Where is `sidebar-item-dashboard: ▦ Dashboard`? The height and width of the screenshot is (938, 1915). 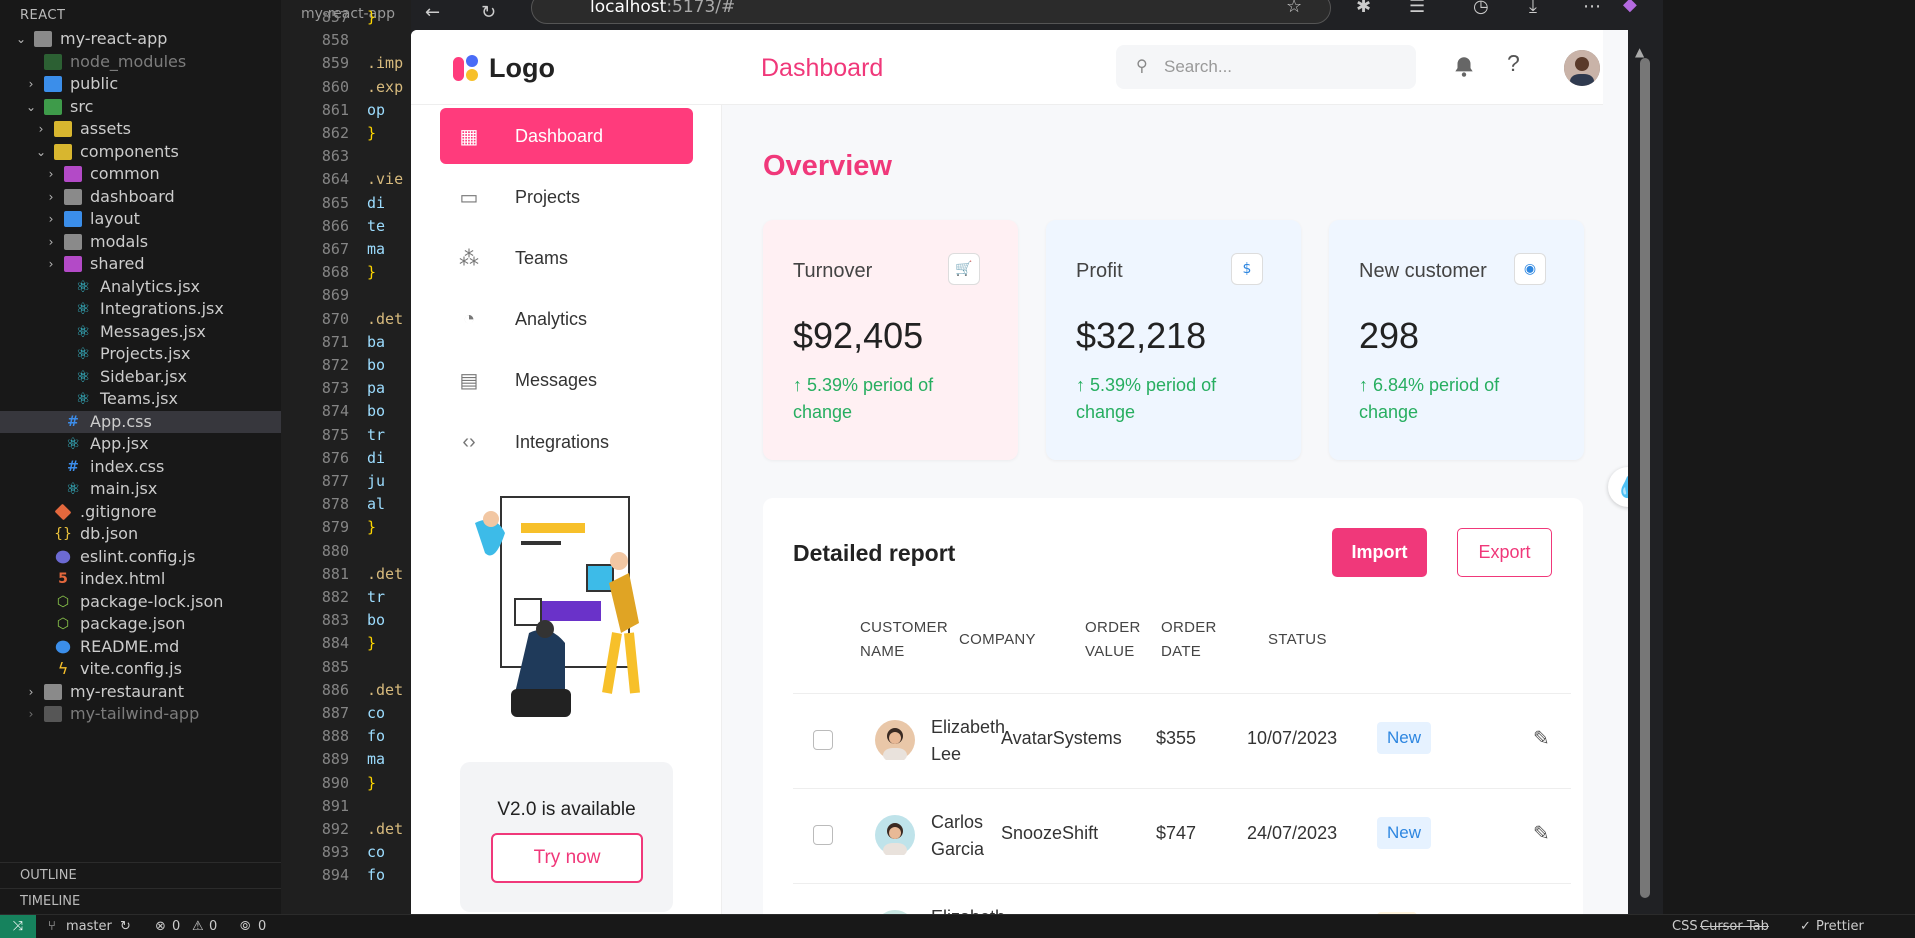
sidebar-item-dashboard: ▦ Dashboard is located at coordinates (566, 136).